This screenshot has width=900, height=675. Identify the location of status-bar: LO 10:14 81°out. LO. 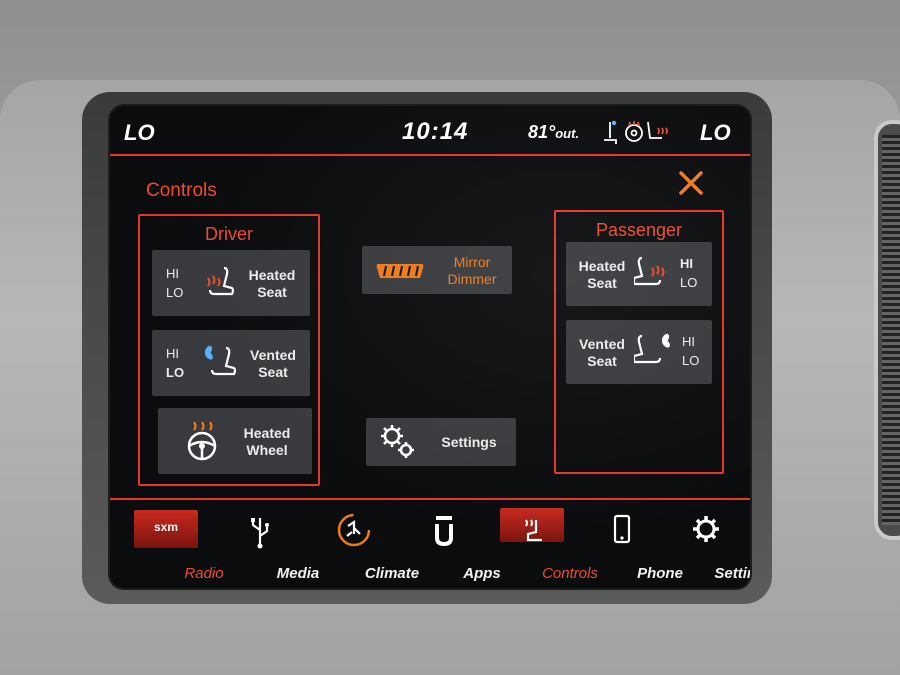
(430, 131).